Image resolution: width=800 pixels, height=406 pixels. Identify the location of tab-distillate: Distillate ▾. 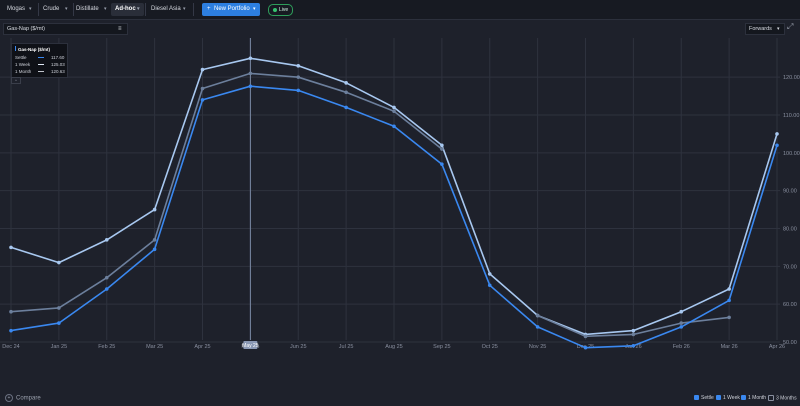
(92, 9).